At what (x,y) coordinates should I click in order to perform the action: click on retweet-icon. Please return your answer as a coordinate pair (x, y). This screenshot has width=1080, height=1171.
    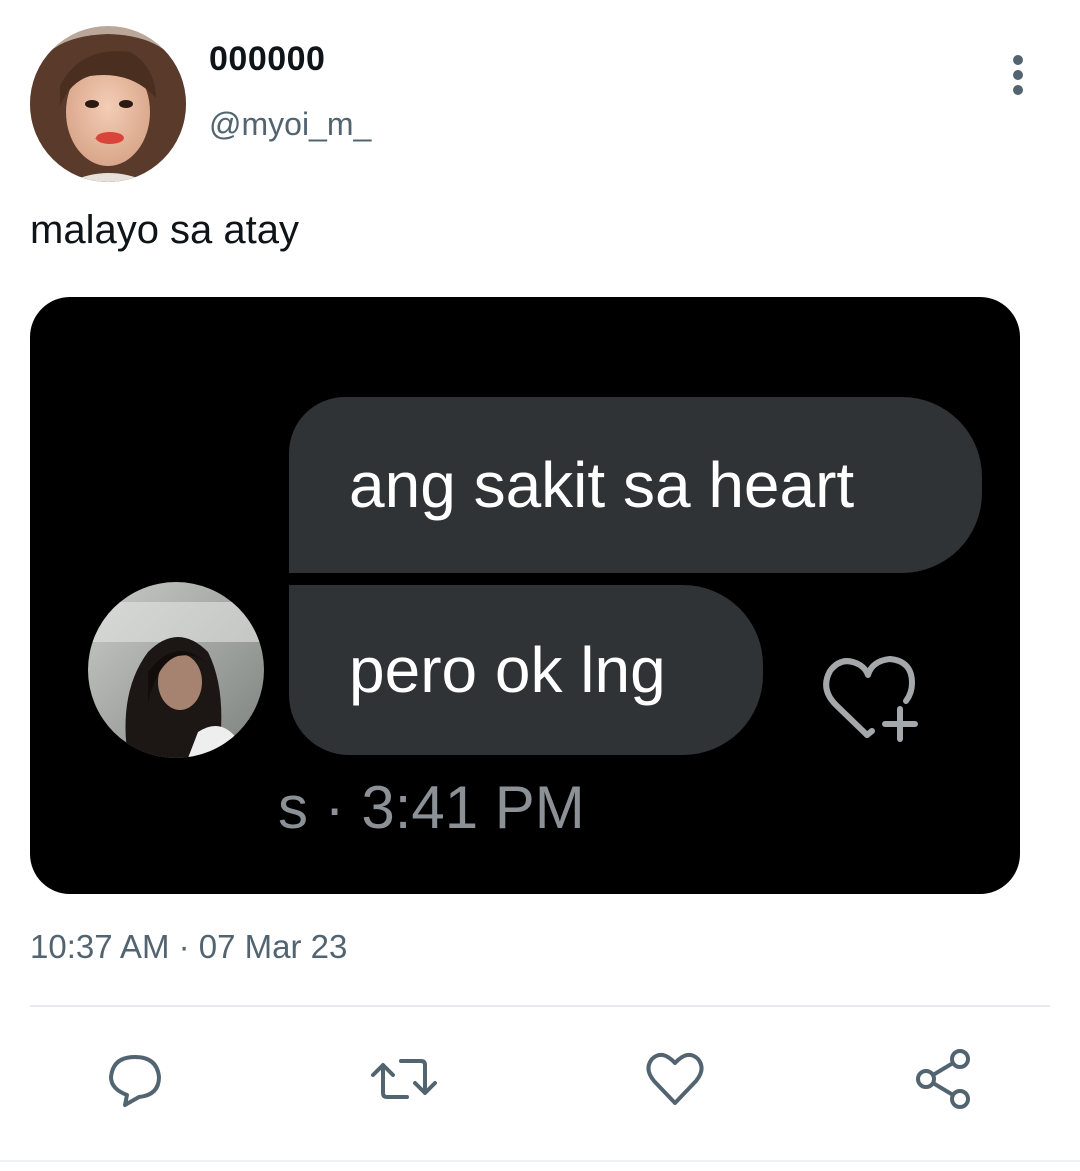
    Looking at the image, I should click on (404, 1079).